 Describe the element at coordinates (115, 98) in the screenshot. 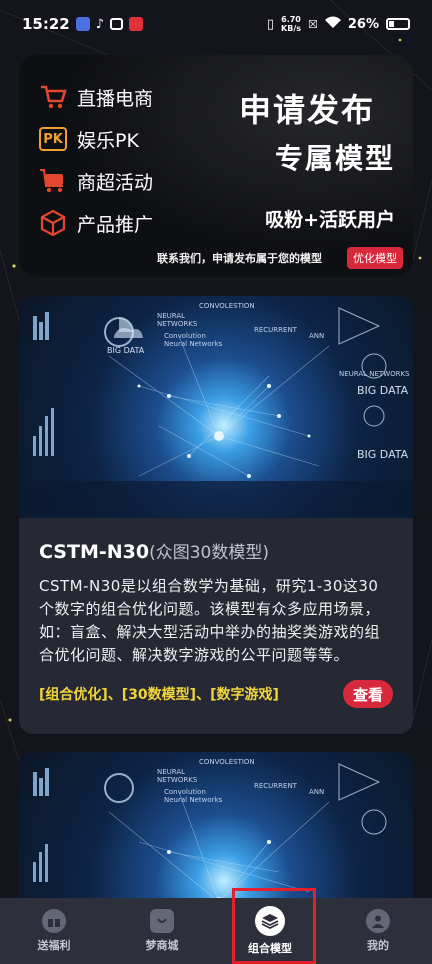

I see `promo-item-label: 直播电商` at that location.